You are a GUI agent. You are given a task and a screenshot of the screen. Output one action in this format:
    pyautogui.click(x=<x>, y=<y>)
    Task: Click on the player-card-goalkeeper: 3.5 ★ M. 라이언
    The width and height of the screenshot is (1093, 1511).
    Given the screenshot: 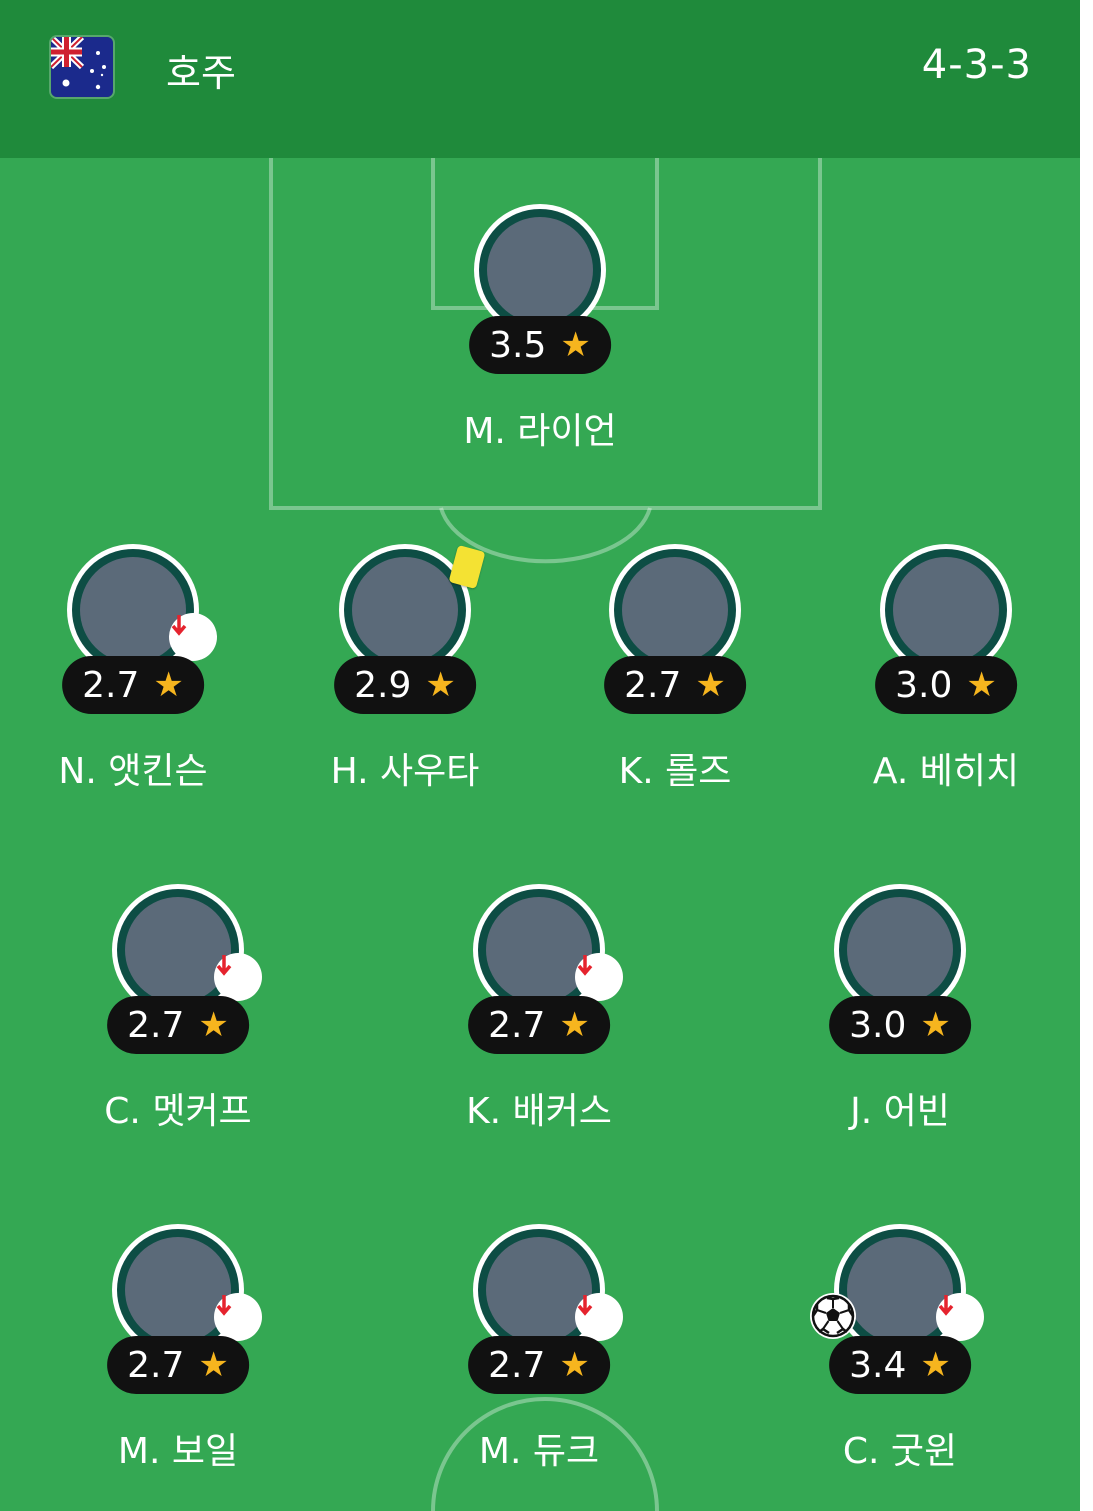 What is the action you would take?
    pyautogui.click(x=540, y=334)
    